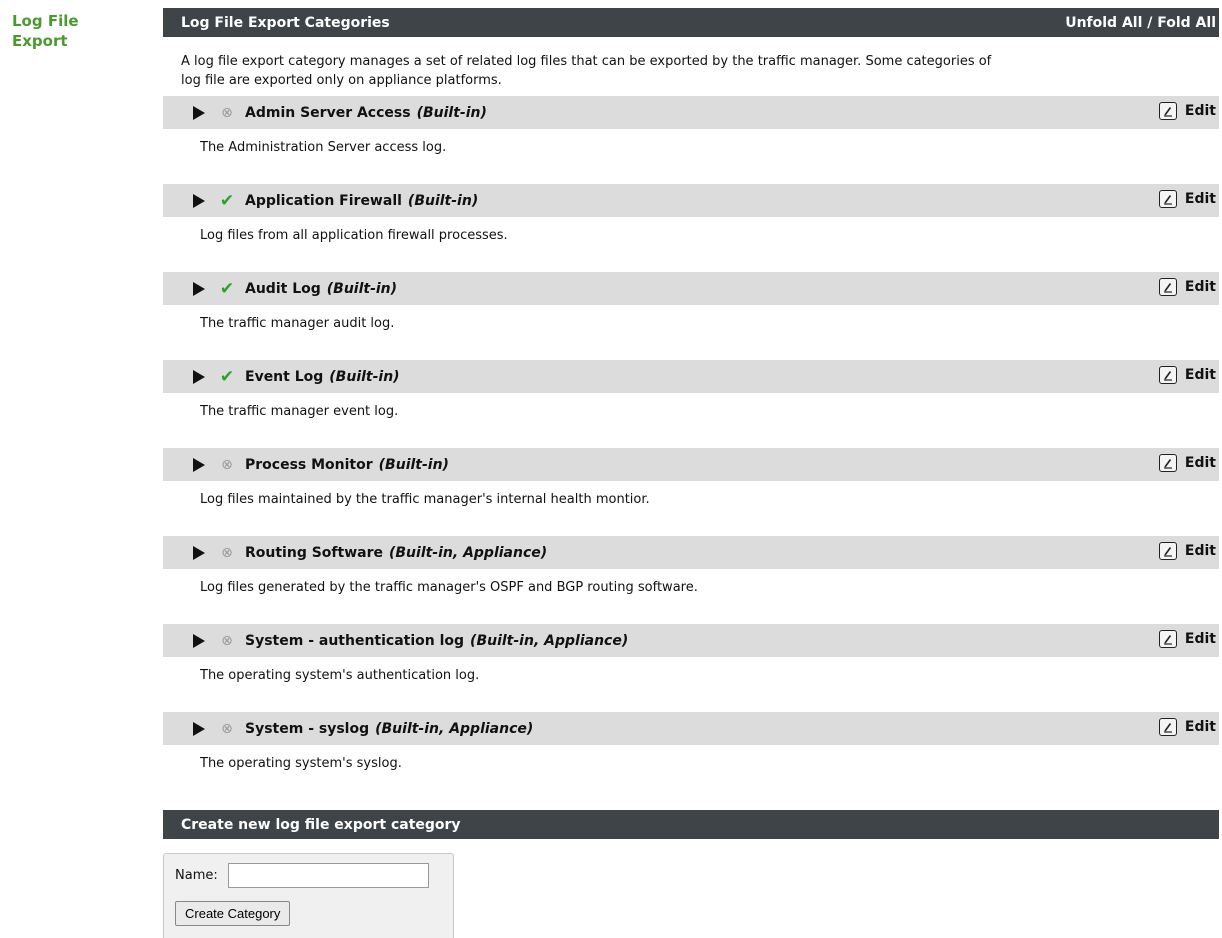 Image resolution: width=1222 pixels, height=938 pixels. What do you see at coordinates (283, 289) in the screenshot?
I see `category-name: Audit Log` at bounding box center [283, 289].